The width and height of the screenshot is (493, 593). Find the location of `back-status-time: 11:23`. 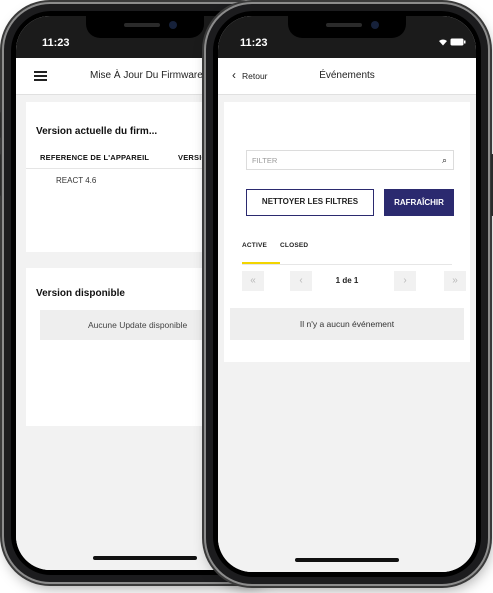

back-status-time: 11:23 is located at coordinates (56, 43).